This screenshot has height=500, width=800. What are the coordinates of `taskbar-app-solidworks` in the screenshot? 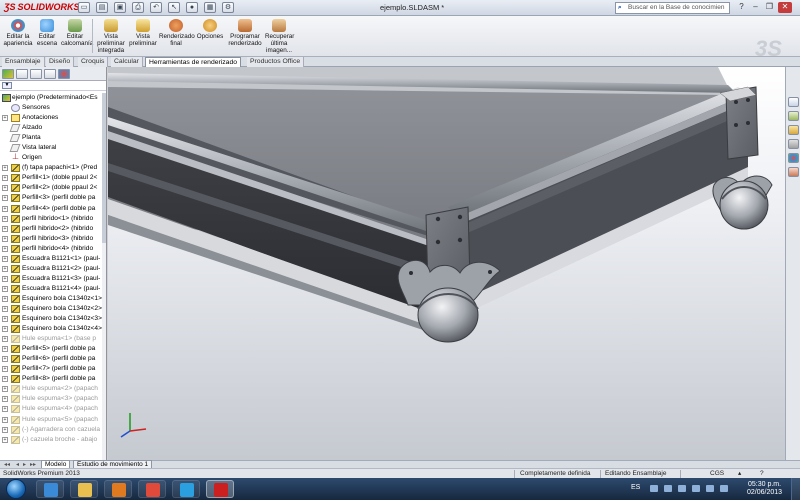 It's located at (220, 489).